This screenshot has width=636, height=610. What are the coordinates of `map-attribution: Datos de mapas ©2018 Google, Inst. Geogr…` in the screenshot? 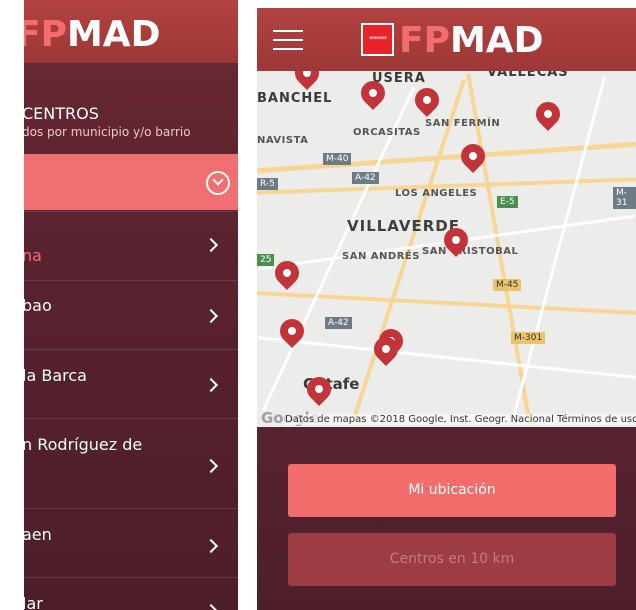 It's located at (460, 419).